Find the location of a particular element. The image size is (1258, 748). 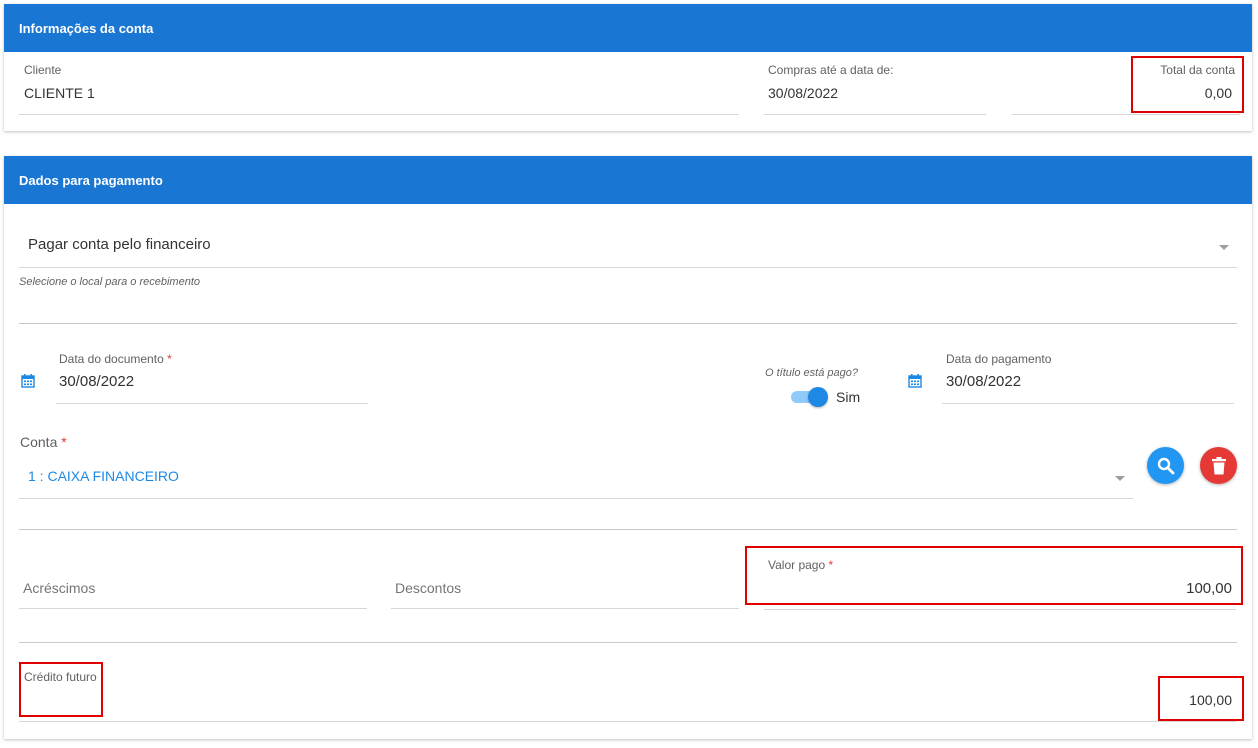

pay-mode-hint: Selecione o local para o recebimento is located at coordinates (110, 282).